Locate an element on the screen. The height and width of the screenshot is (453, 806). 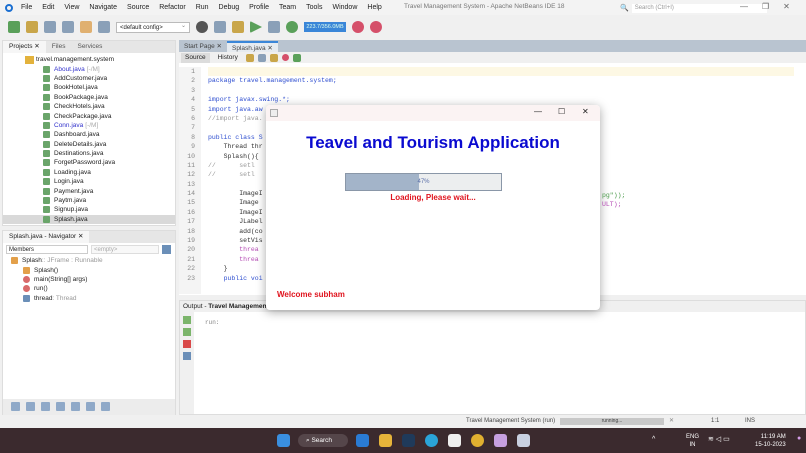
restore-button: ❐ is located at coordinates (765, 6).